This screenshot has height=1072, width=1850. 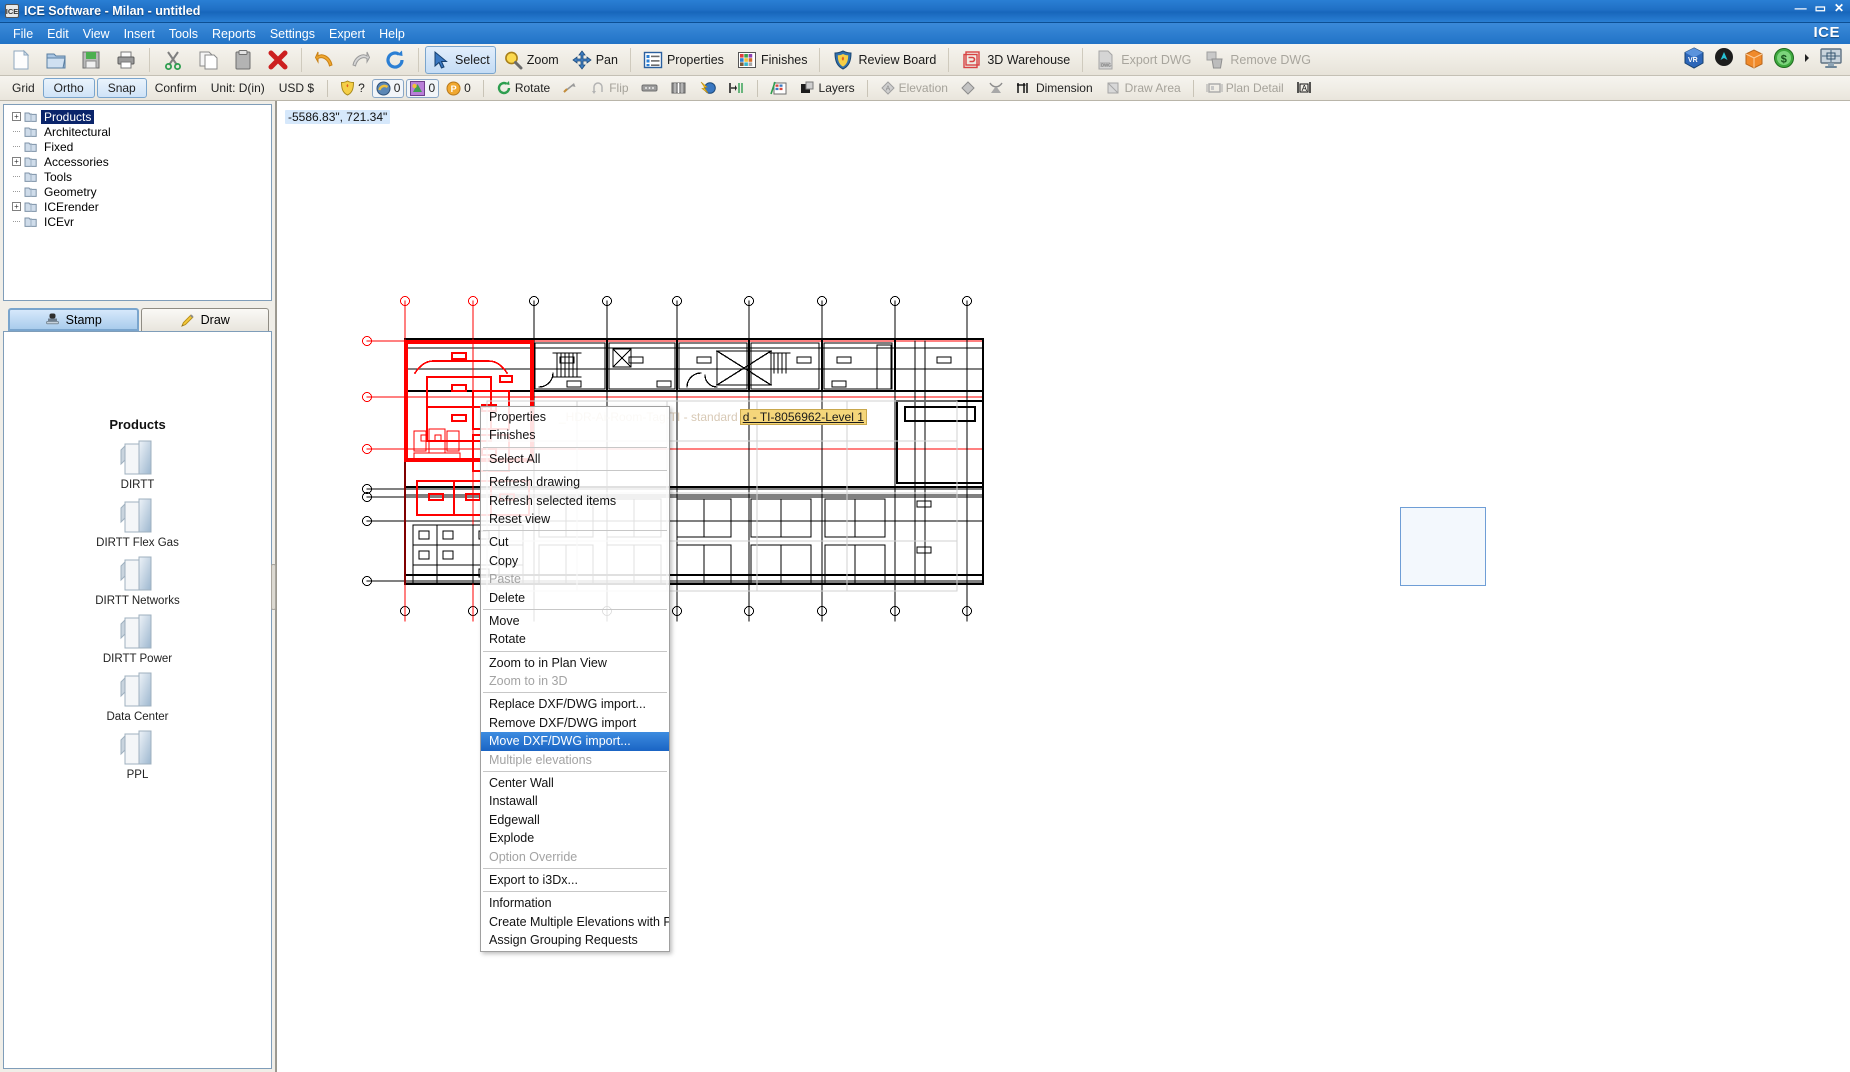 I want to click on properties-button: Properties, so click(x=683, y=60).